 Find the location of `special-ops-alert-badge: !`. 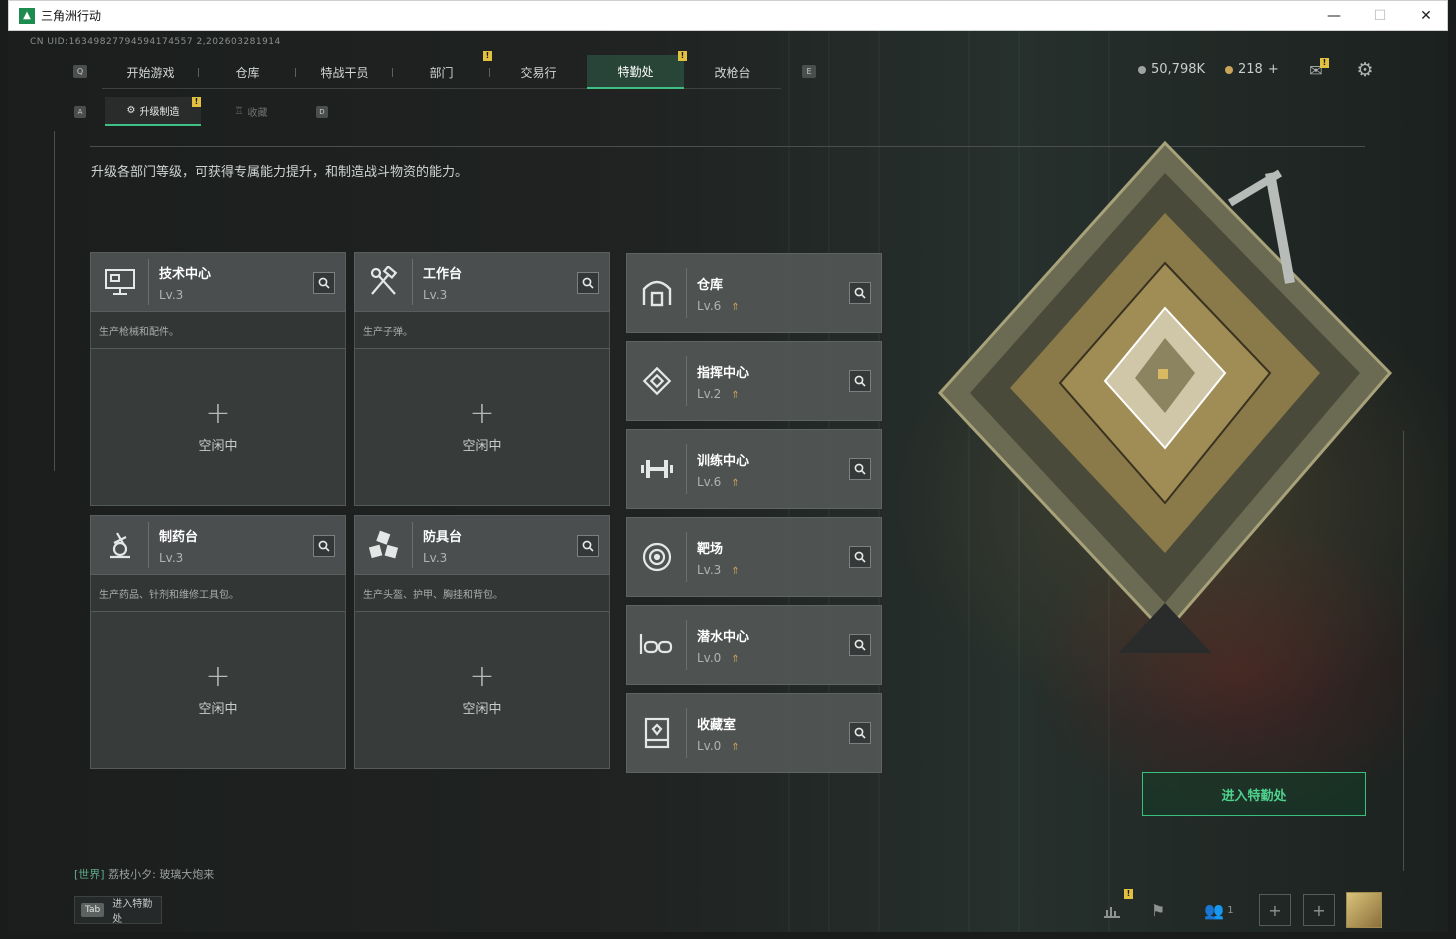

special-ops-alert-badge: ! is located at coordinates (682, 56).